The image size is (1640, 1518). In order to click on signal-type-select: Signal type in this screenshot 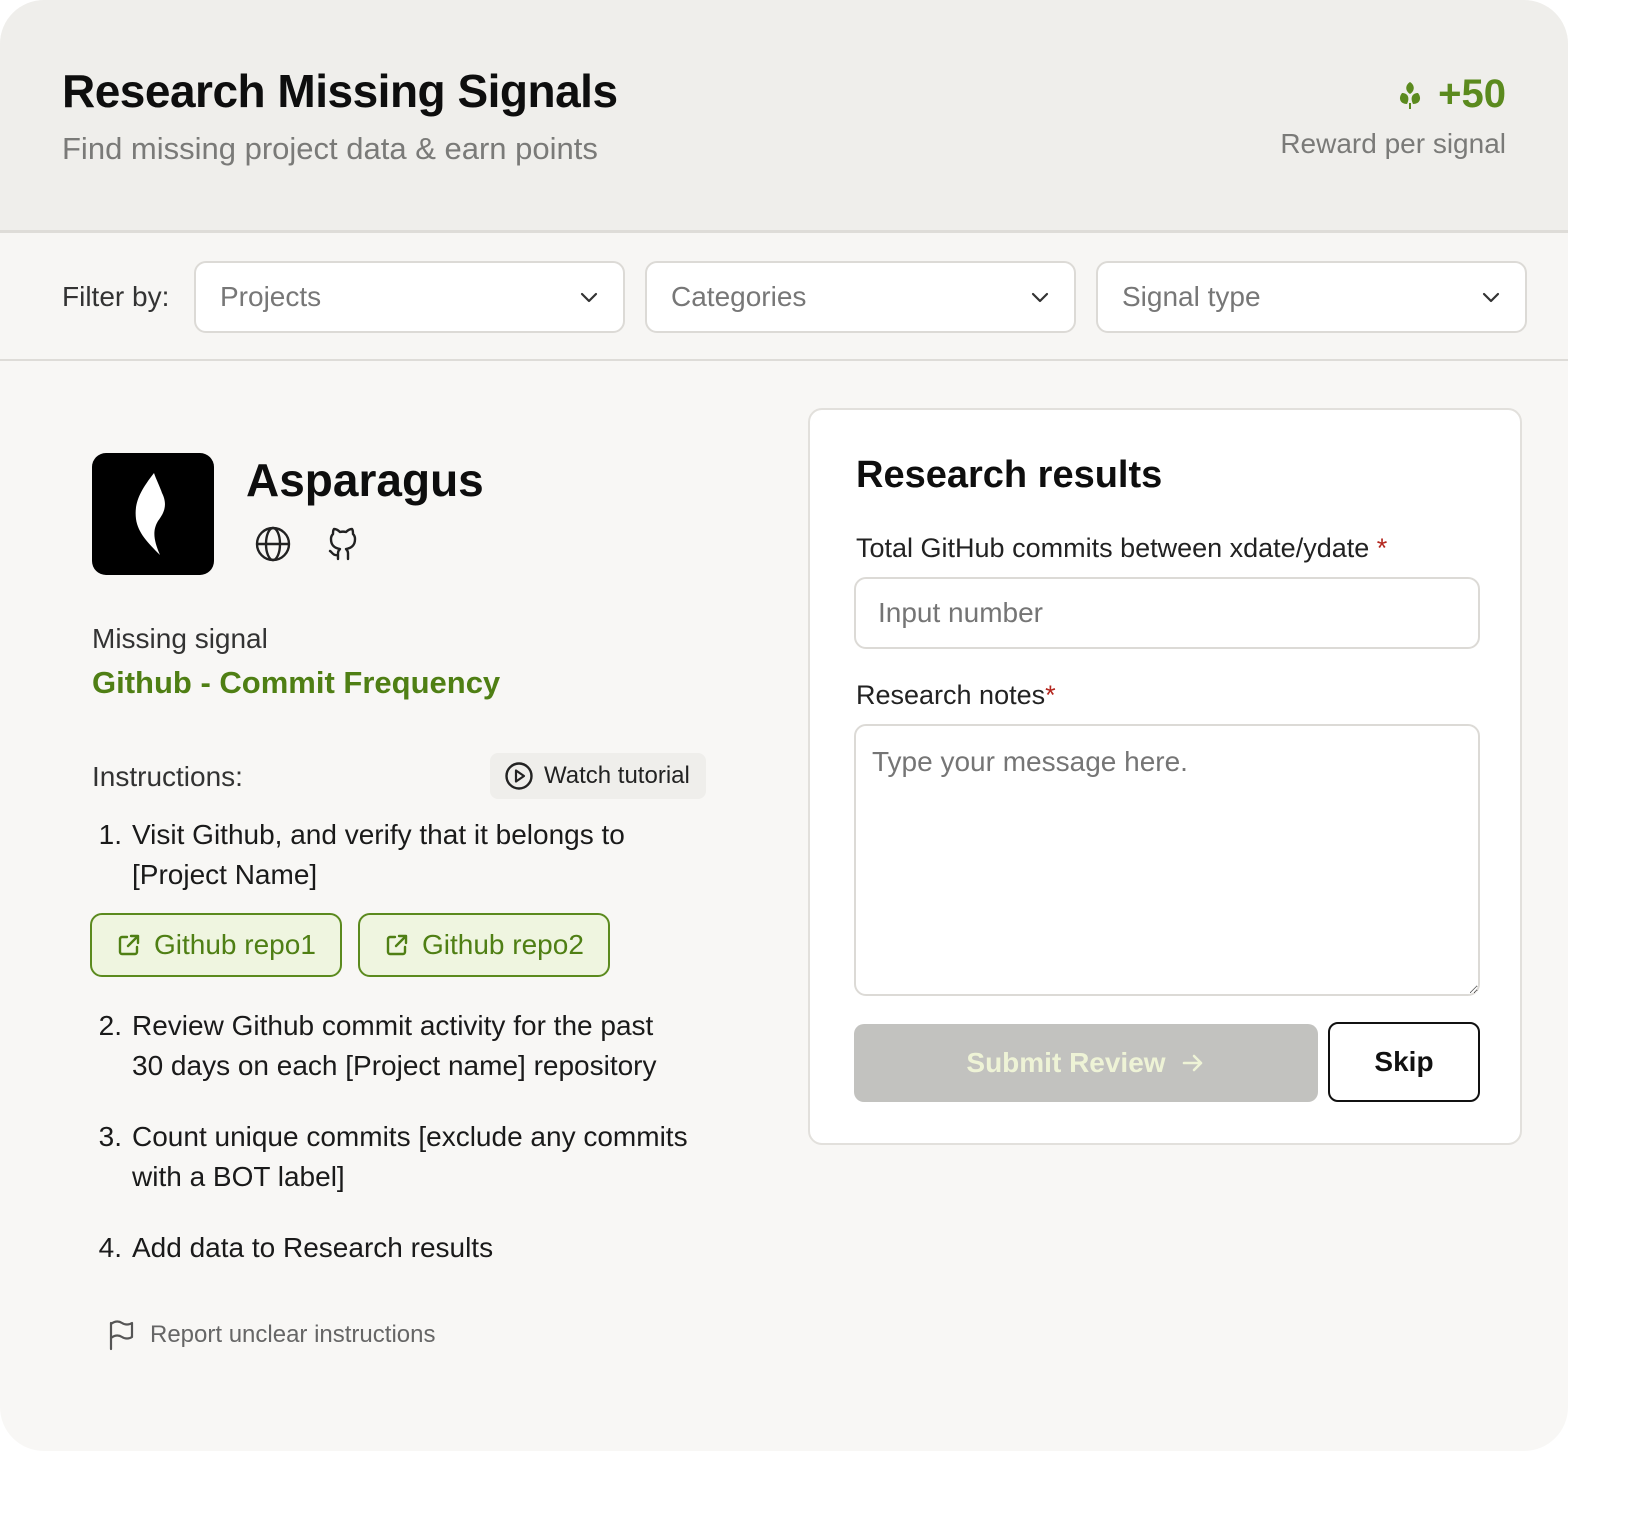, I will do `click(1311, 297)`.